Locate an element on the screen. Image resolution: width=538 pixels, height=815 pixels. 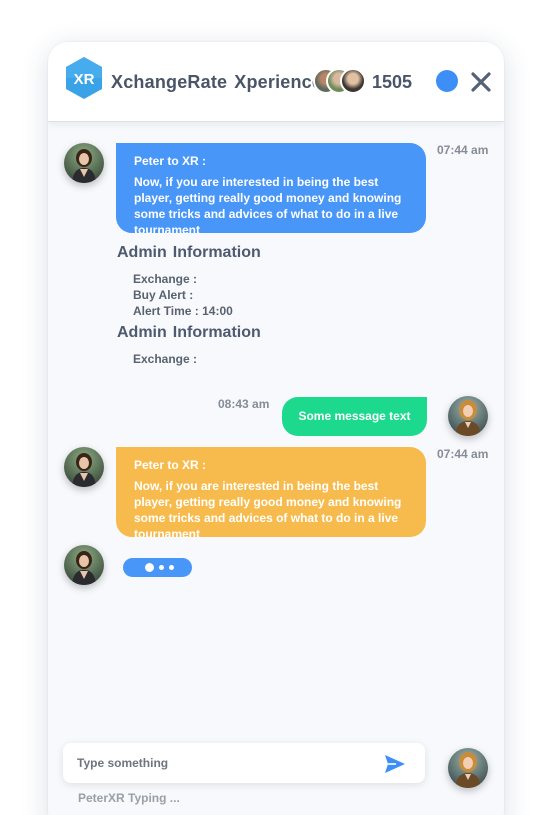
message-text: Some message text is located at coordinates (354, 416).